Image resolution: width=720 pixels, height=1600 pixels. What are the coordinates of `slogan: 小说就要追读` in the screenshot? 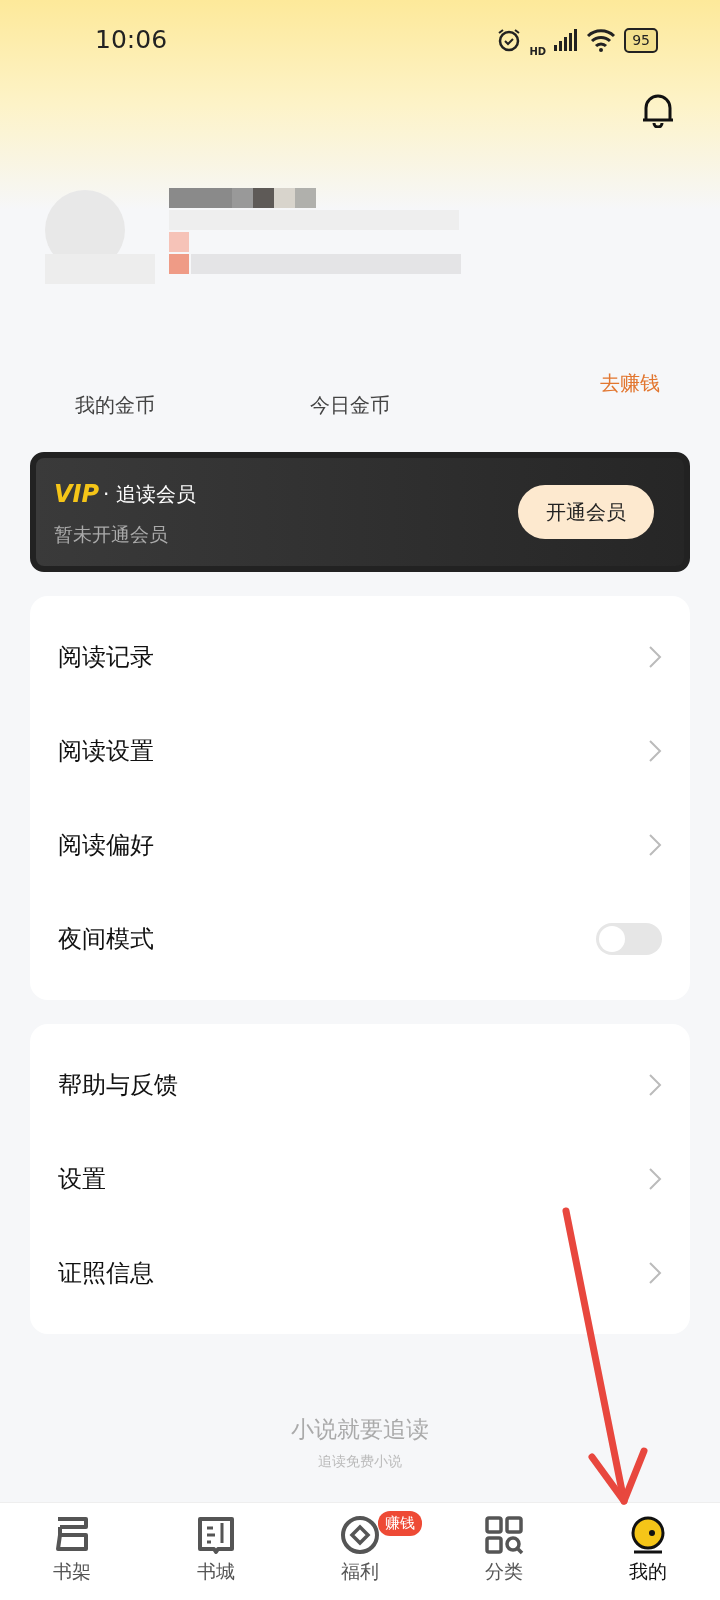 It's located at (360, 1429).